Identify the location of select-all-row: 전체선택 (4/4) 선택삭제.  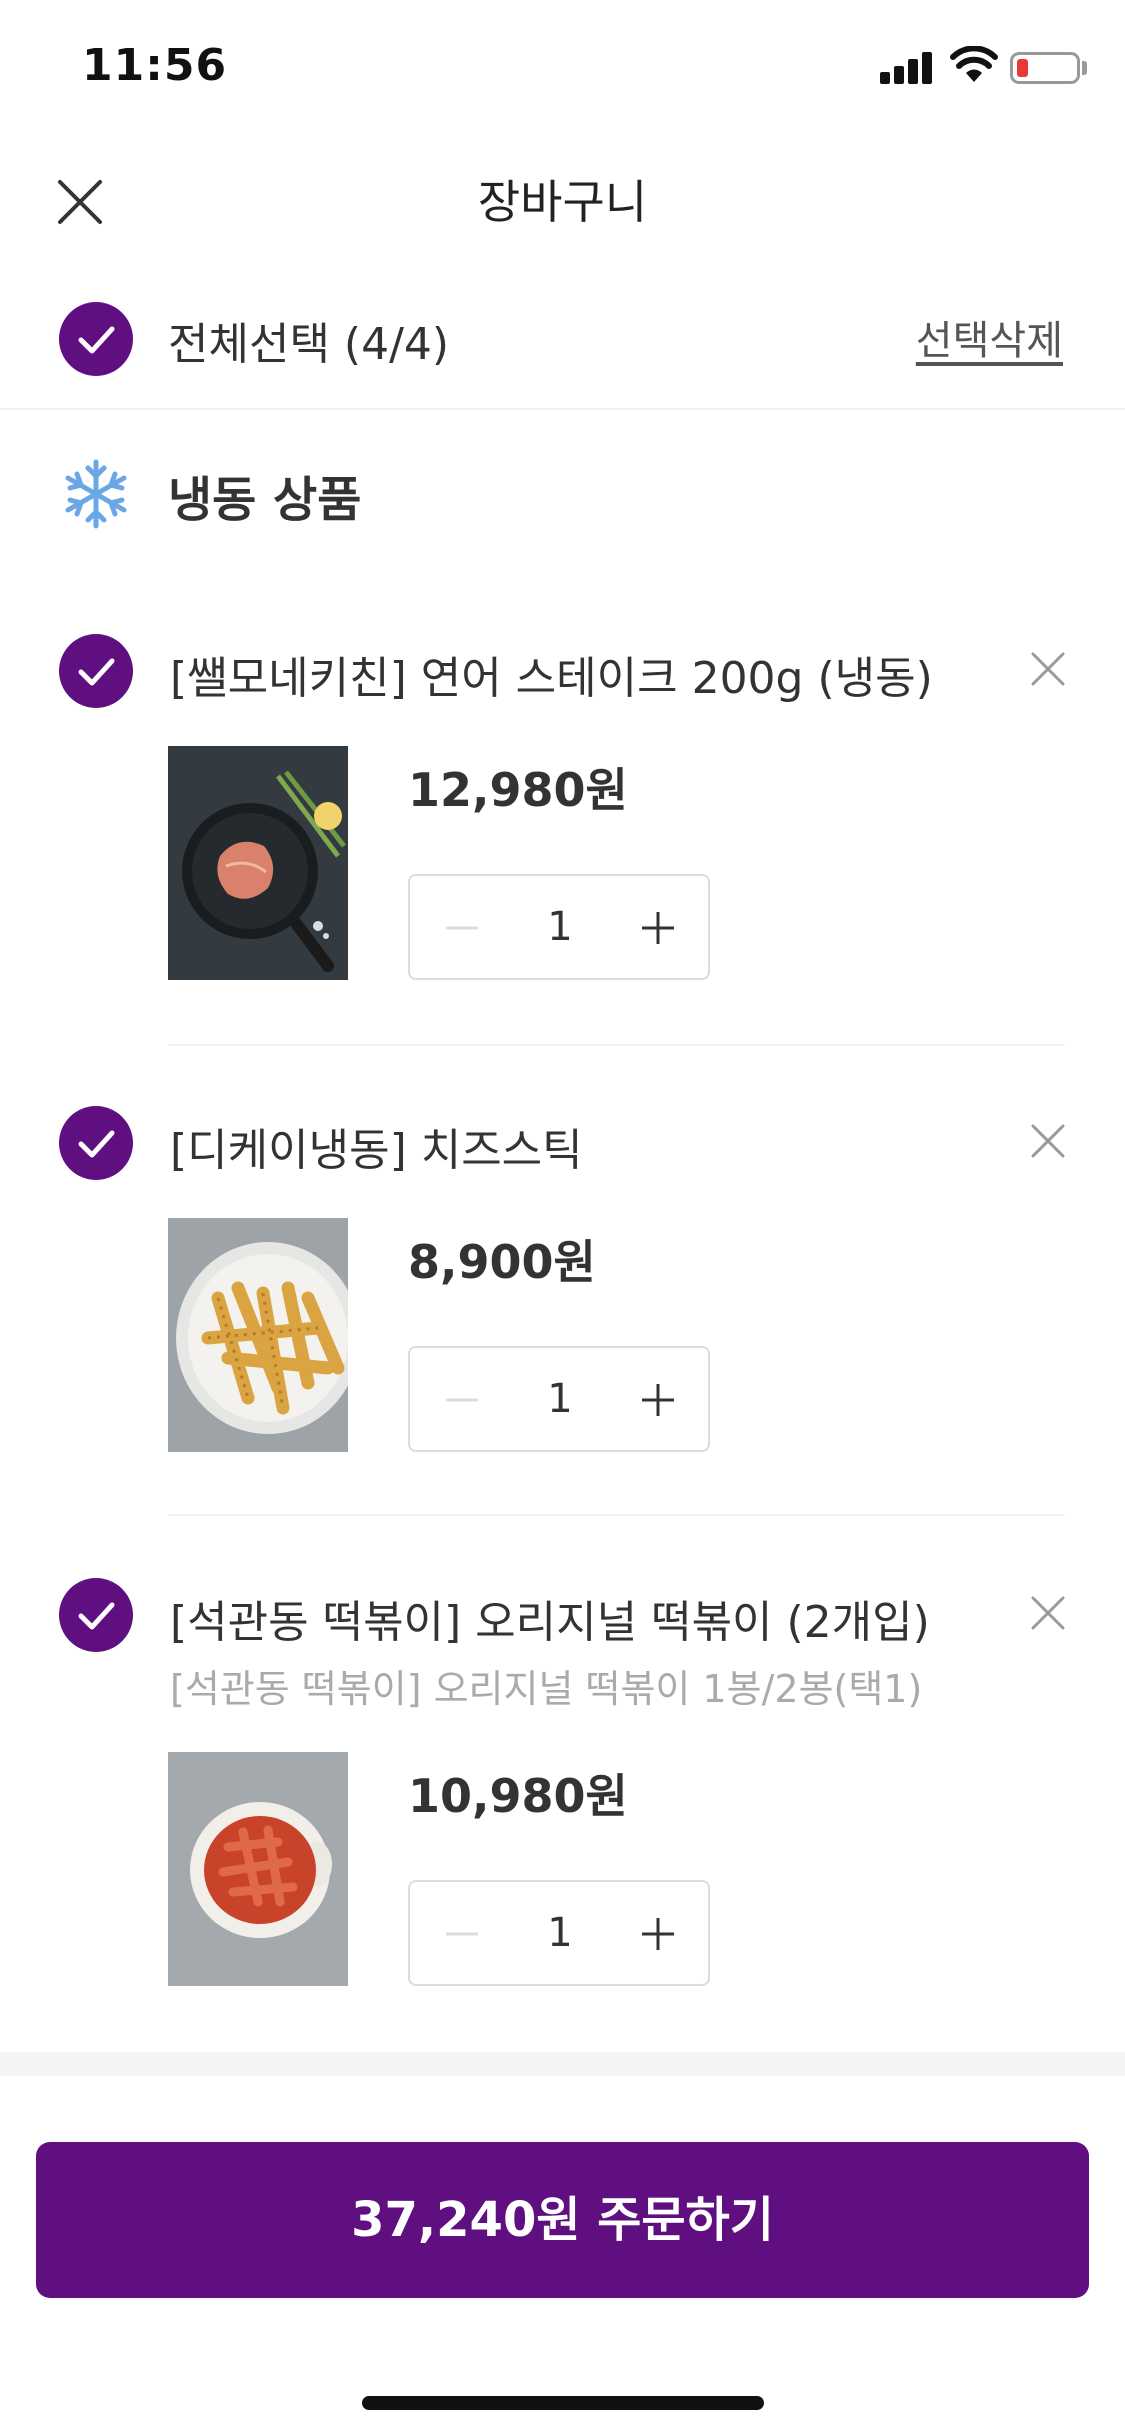
(562, 346).